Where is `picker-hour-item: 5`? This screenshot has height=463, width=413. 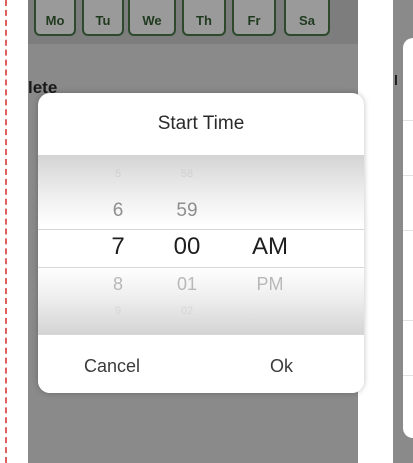 picker-hour-item: 5 is located at coordinates (118, 174).